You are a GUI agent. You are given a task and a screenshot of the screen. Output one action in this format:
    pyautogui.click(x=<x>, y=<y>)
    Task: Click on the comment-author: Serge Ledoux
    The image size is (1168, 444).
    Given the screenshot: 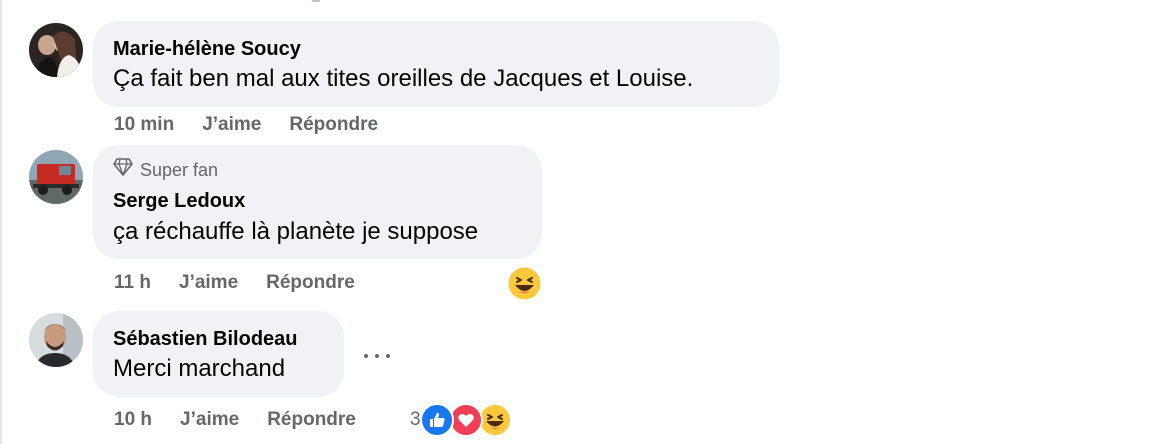 What is the action you would take?
    pyautogui.click(x=317, y=201)
    